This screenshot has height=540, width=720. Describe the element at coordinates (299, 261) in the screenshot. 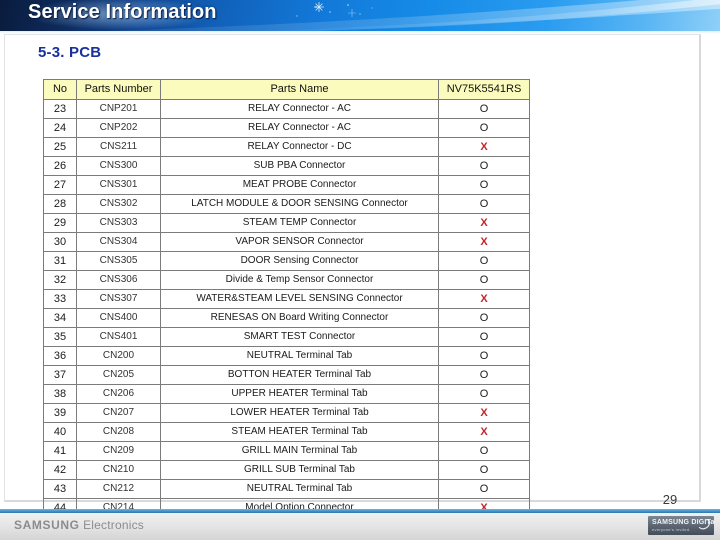

I see `cell-parts-name: DOOR Sensing Connector` at that location.